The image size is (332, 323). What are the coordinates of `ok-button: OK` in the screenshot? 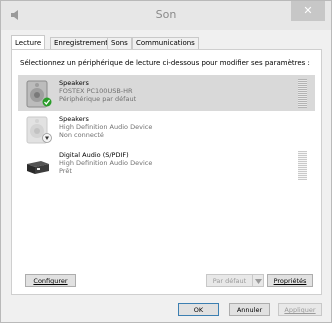 It's located at (198, 309).